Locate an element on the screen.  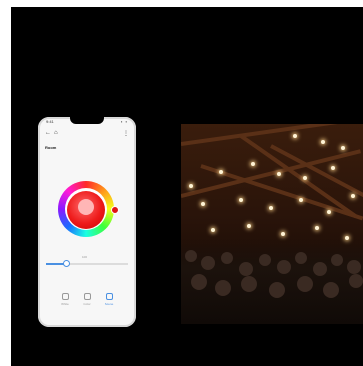
sun-icon is located at coordinates (65, 296).